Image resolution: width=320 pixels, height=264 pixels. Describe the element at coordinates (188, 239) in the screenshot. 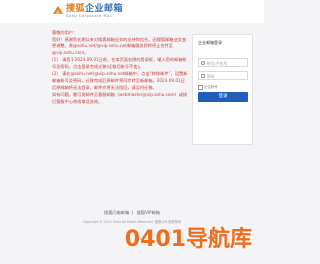

I see `watermark-logo: 0401导航库` at that location.